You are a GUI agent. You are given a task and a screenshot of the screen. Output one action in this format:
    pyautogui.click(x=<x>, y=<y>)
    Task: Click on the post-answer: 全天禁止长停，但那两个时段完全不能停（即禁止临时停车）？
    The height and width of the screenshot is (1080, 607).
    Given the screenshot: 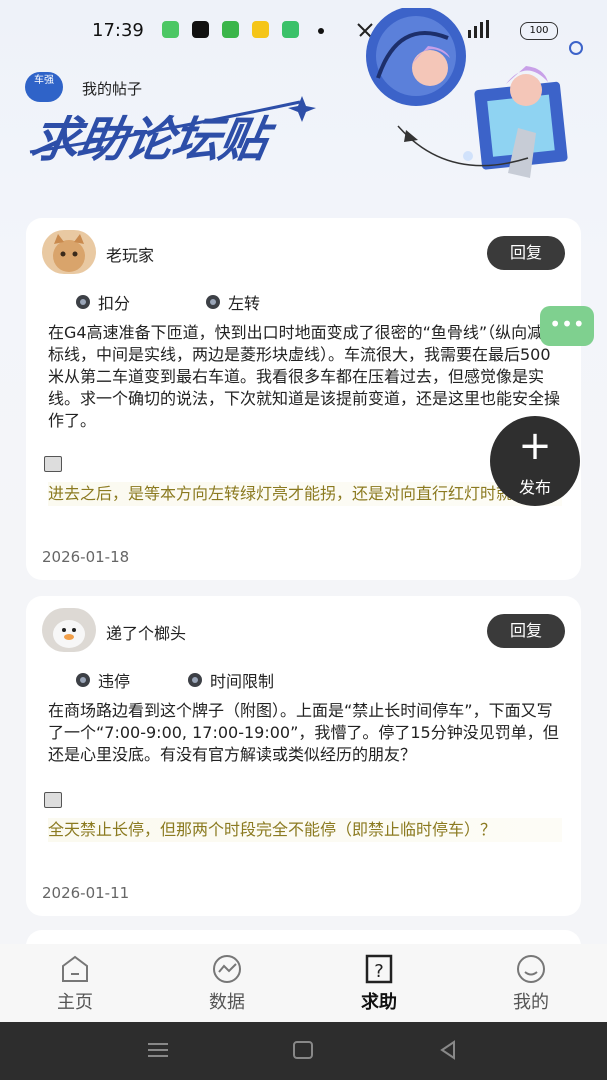 What is the action you would take?
    pyautogui.click(x=305, y=830)
    